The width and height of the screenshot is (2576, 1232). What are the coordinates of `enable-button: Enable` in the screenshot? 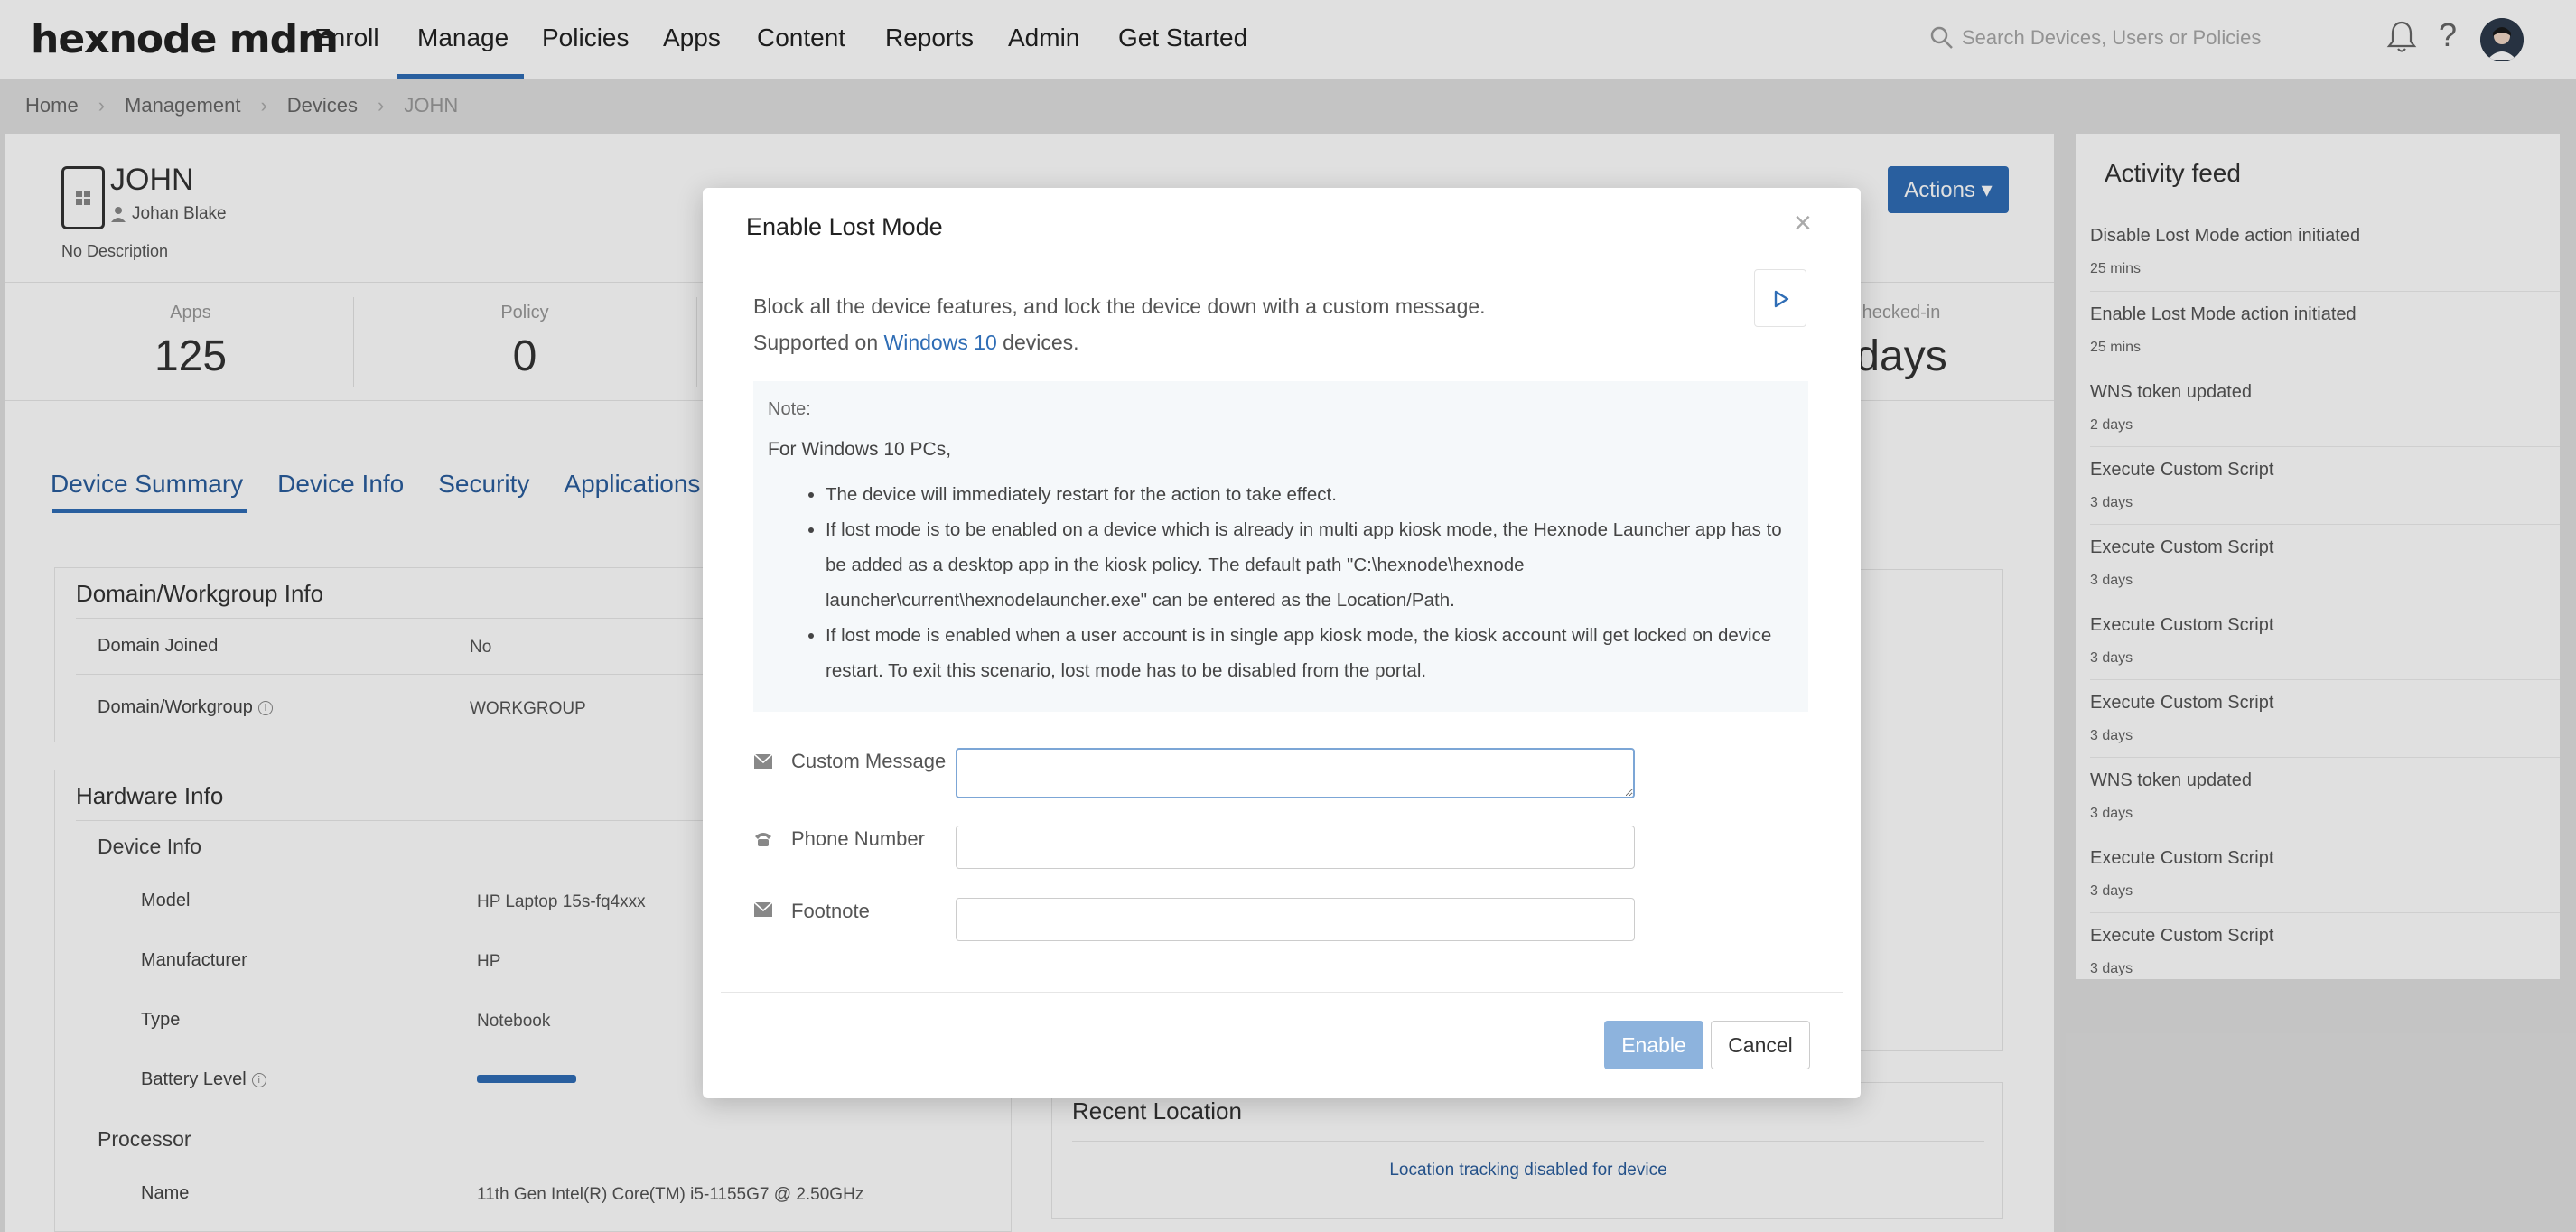 It's located at (1653, 1045).